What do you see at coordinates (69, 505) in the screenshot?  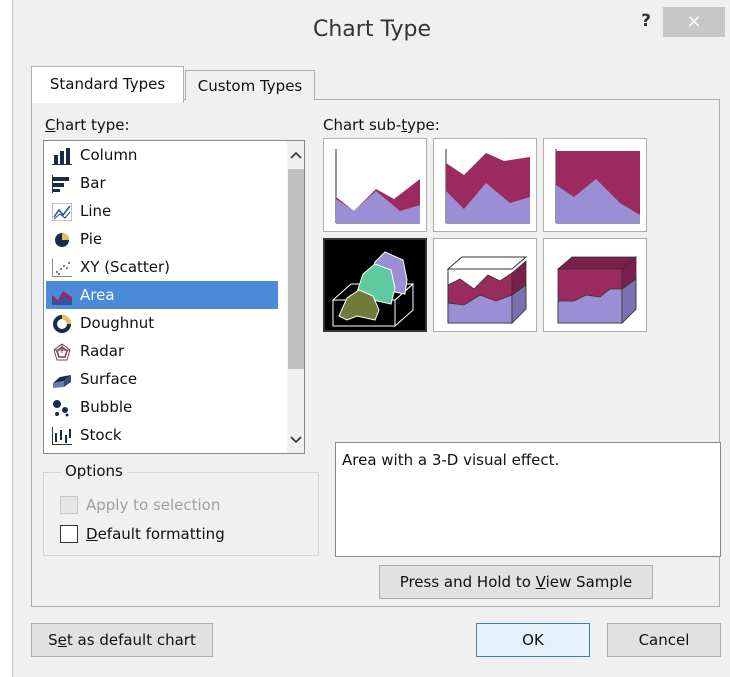 I see `apply-to-selection-checkbox` at bounding box center [69, 505].